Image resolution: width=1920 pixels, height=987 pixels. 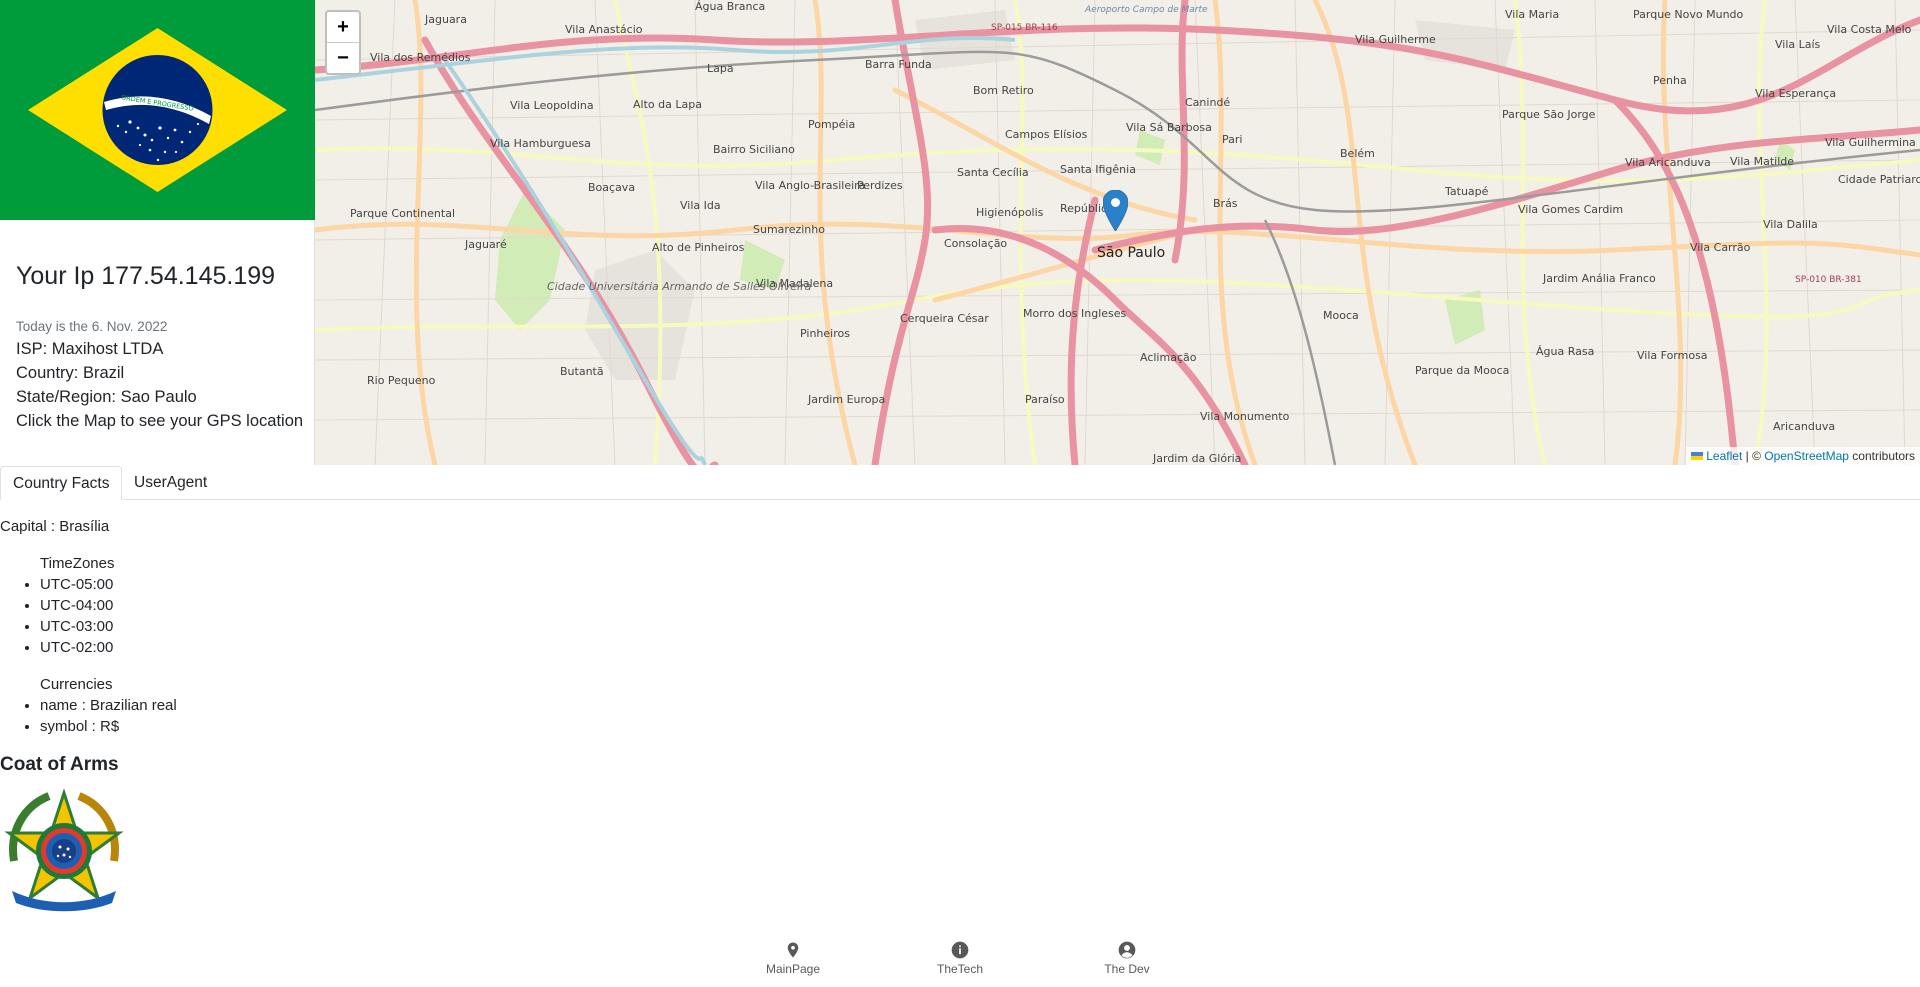 I want to click on map-label: Pompéia, so click(x=831, y=124).